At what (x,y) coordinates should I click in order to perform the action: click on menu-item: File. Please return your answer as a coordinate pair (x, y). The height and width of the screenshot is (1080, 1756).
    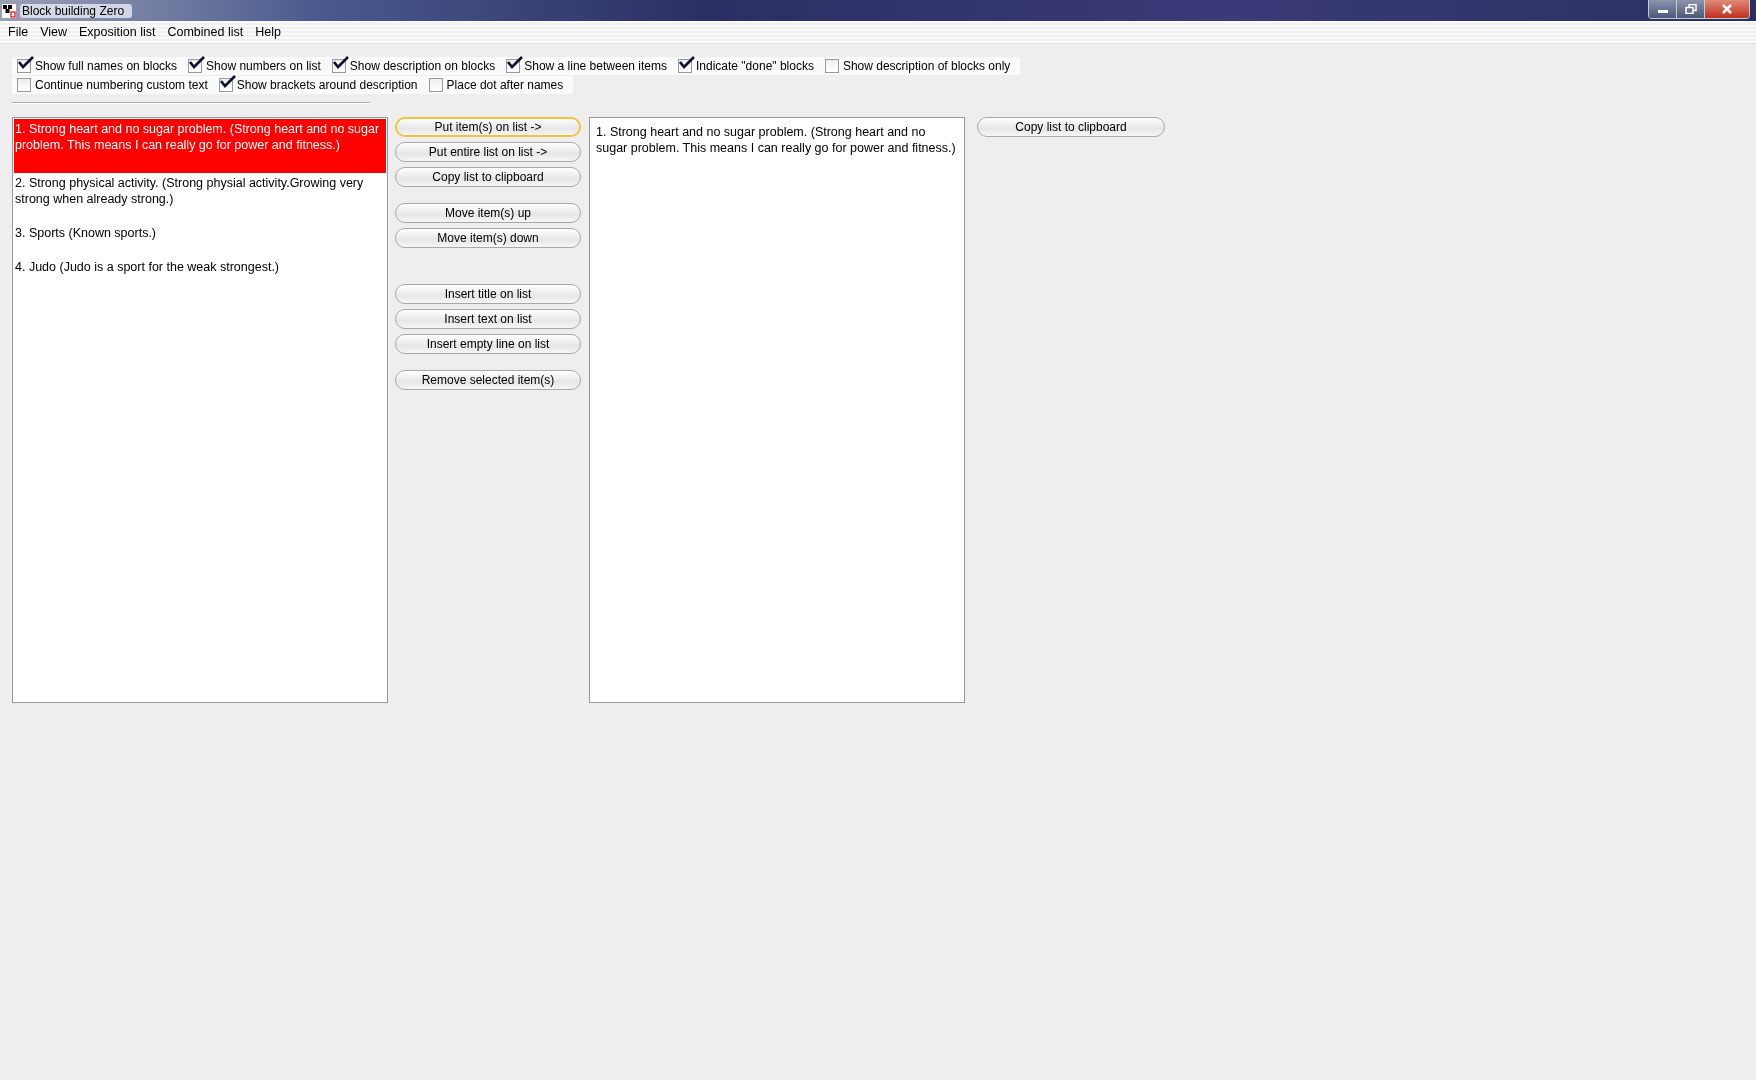
    Looking at the image, I should click on (18, 32).